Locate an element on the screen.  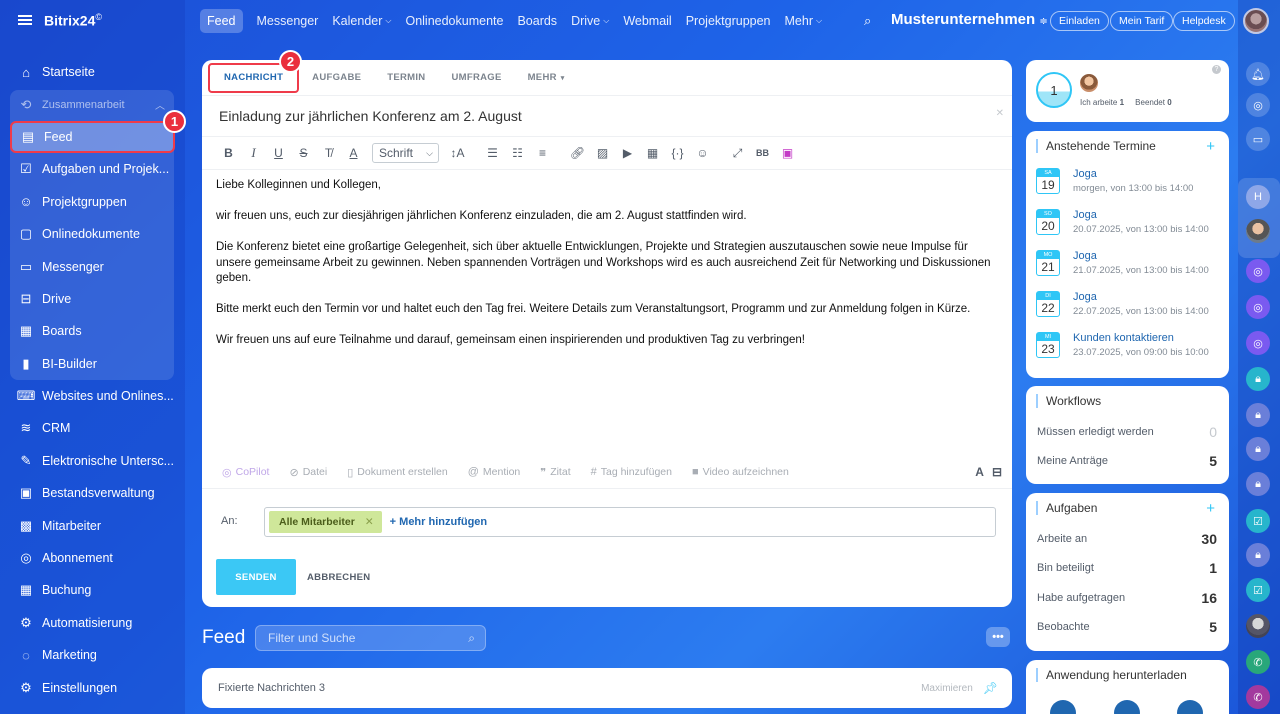
worktime-counter: 1 is located at coordinates (1054, 90).